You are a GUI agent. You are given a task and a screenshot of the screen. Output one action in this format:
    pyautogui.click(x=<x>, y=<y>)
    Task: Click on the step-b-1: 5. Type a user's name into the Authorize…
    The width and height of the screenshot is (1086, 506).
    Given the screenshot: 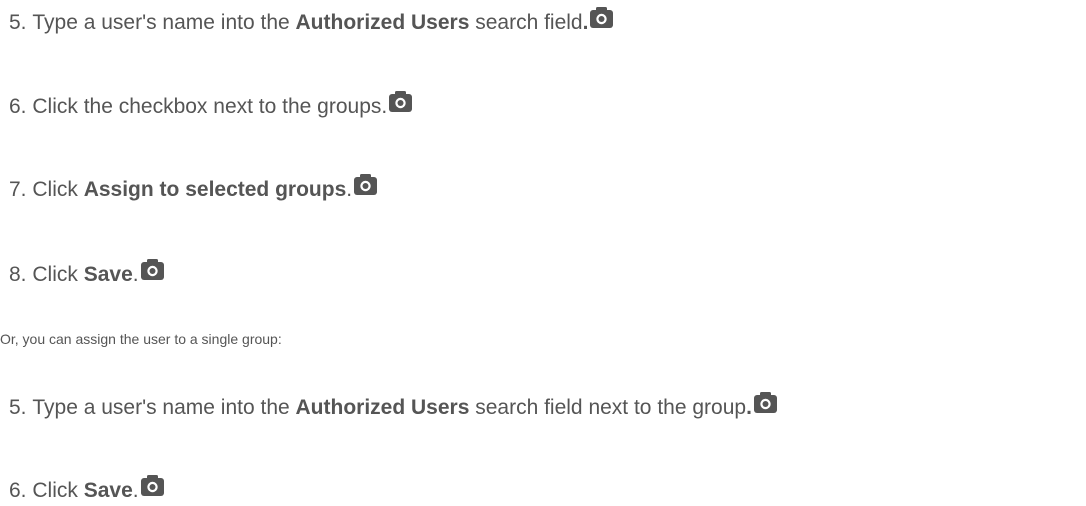 What is the action you would take?
    pyautogui.click(x=393, y=406)
    